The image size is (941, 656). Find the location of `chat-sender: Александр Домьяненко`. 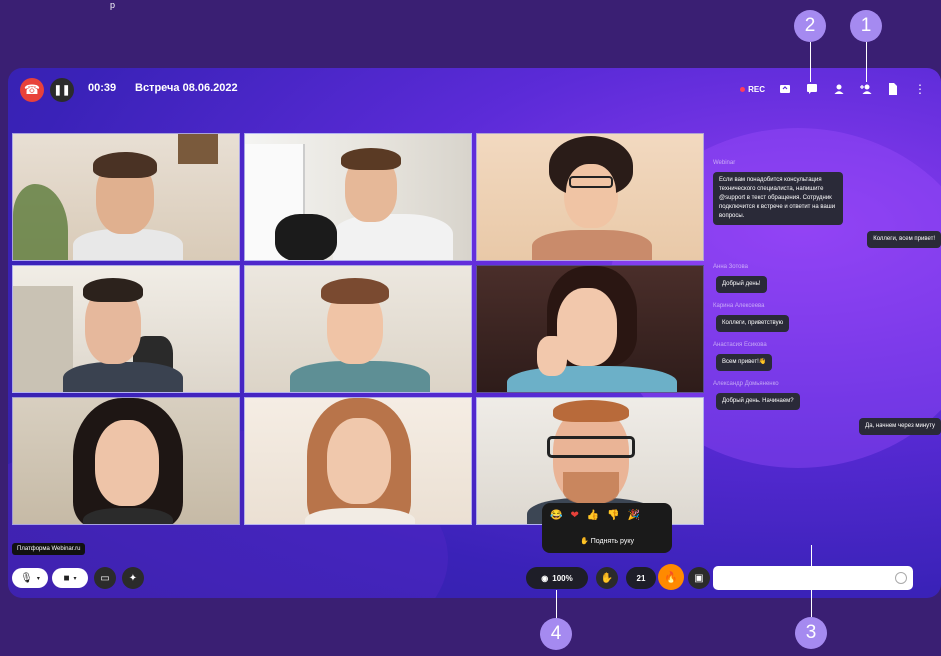

chat-sender: Александр Домьяненко is located at coordinates (746, 384).